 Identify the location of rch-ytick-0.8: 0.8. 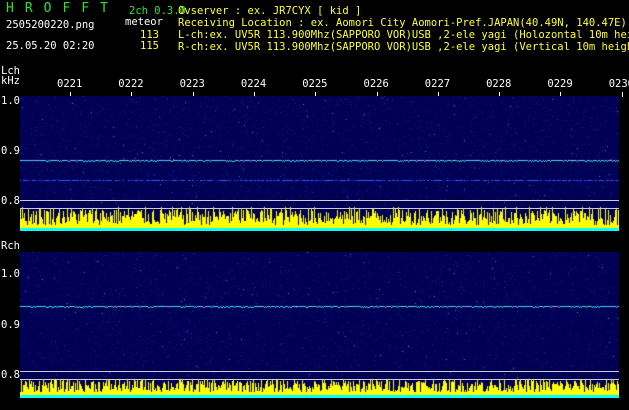
(10, 375).